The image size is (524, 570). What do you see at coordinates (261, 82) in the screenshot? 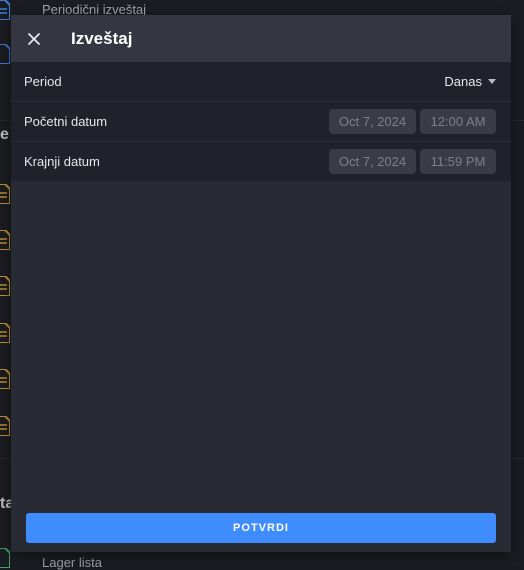
I see `period-row: Period Danas` at bounding box center [261, 82].